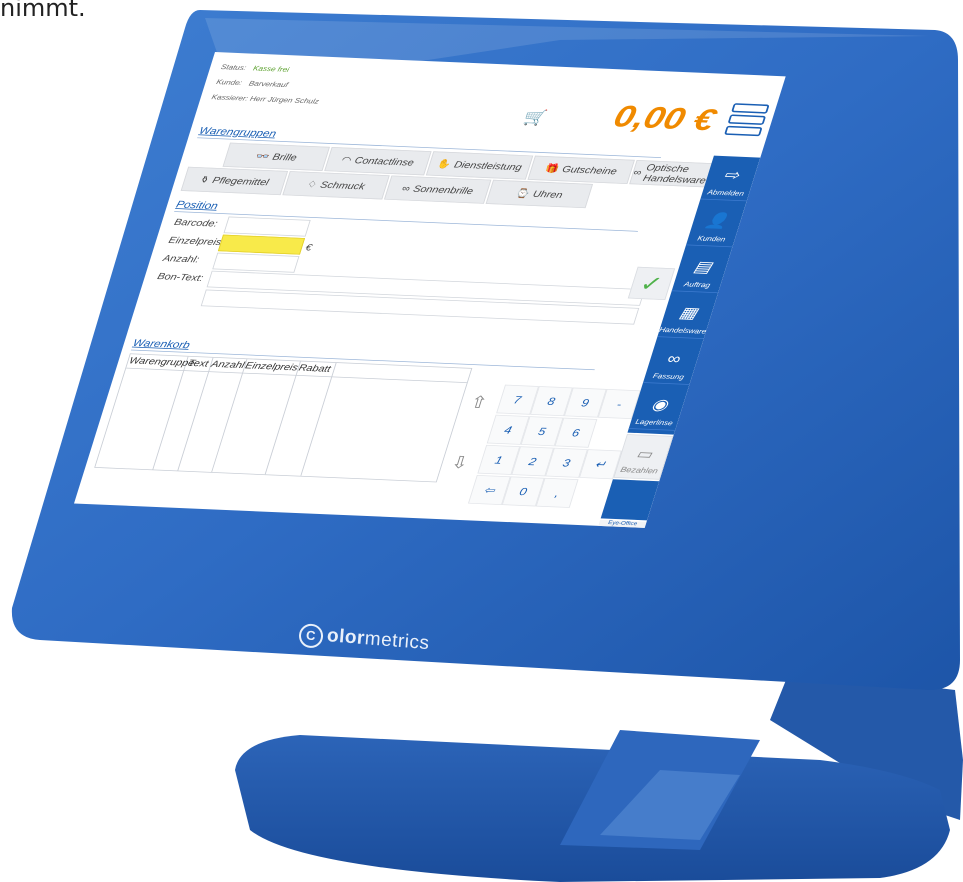 Image resolution: width=963 pixels, height=882 pixels. What do you see at coordinates (256, 262) in the screenshot?
I see `quantity-input` at bounding box center [256, 262].